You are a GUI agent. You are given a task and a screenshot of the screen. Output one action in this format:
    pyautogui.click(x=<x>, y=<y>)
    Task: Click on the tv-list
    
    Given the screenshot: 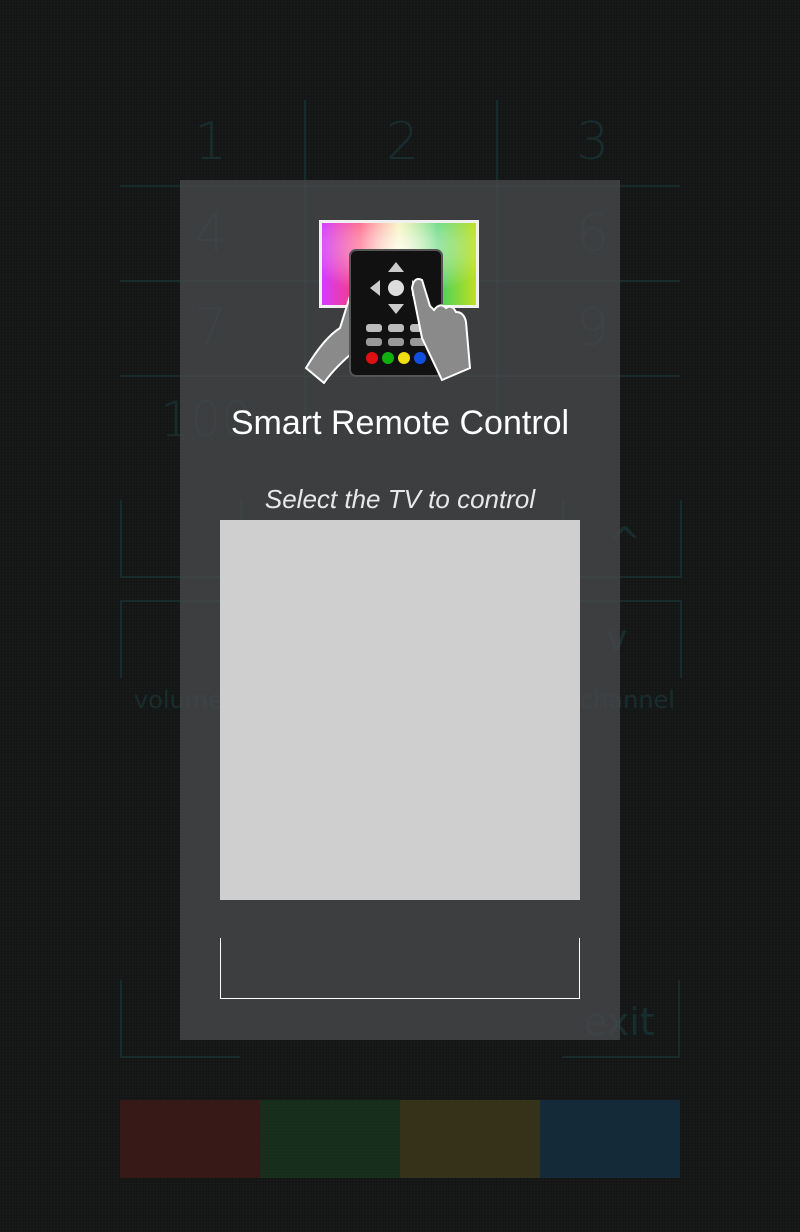 What is the action you would take?
    pyautogui.click(x=400, y=710)
    